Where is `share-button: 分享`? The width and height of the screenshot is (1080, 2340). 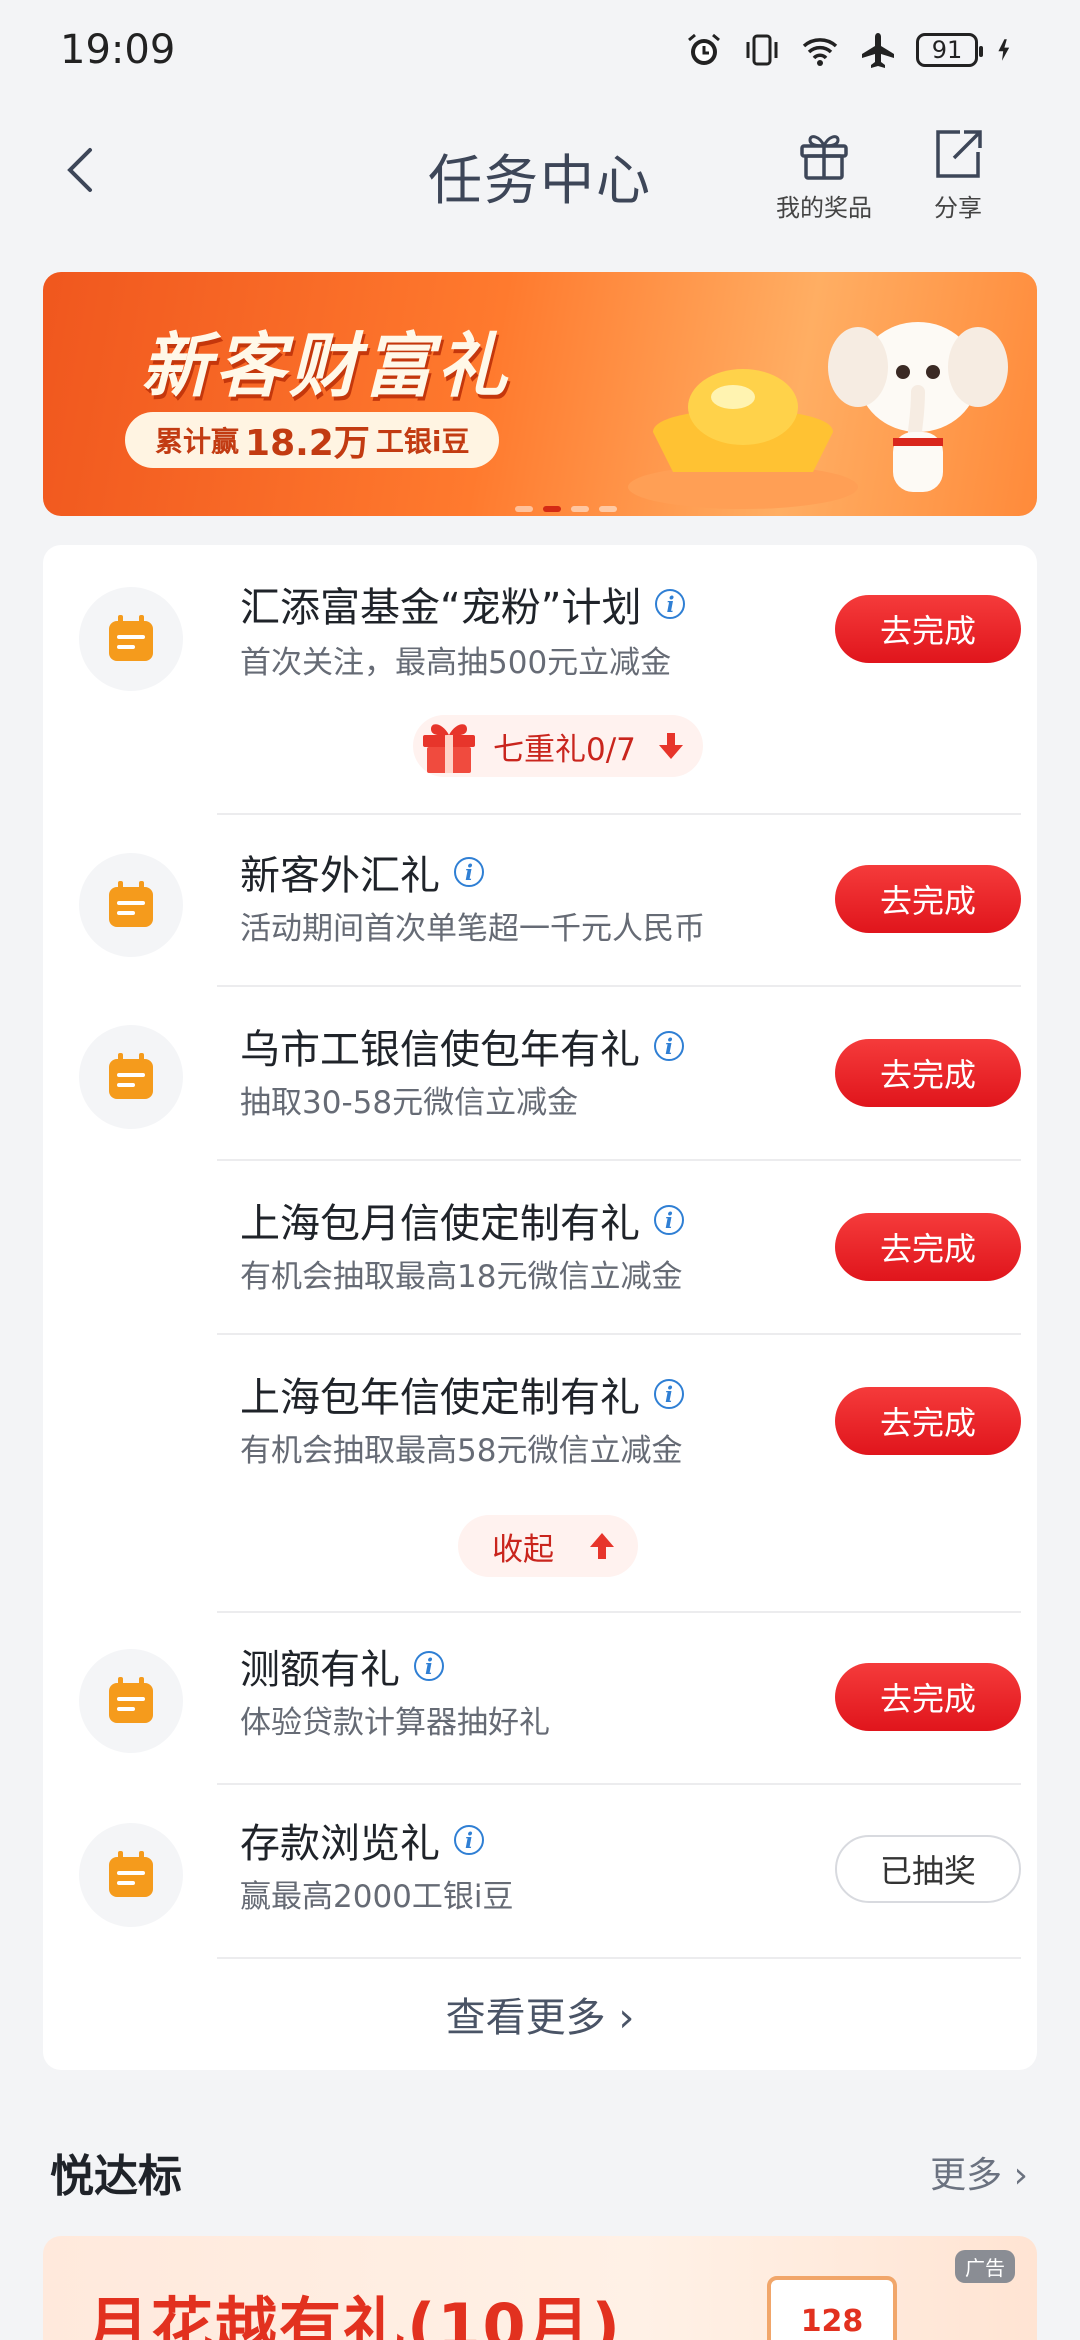 share-button: 分享 is located at coordinates (958, 174).